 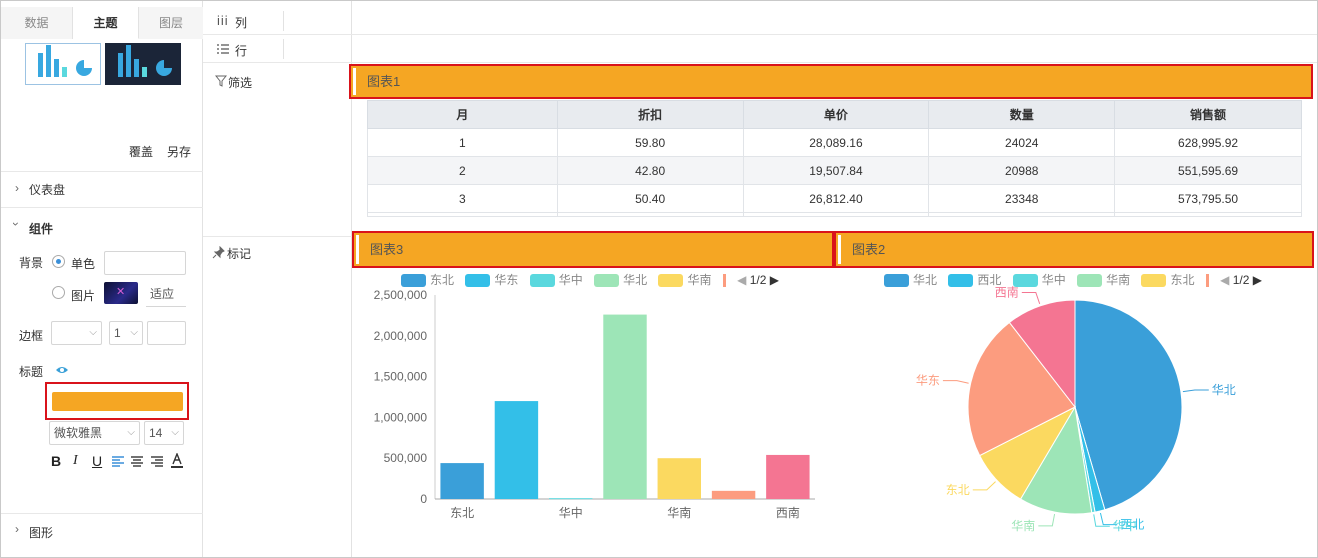 I want to click on theme-light-thumbnail, so click(x=63, y=64).